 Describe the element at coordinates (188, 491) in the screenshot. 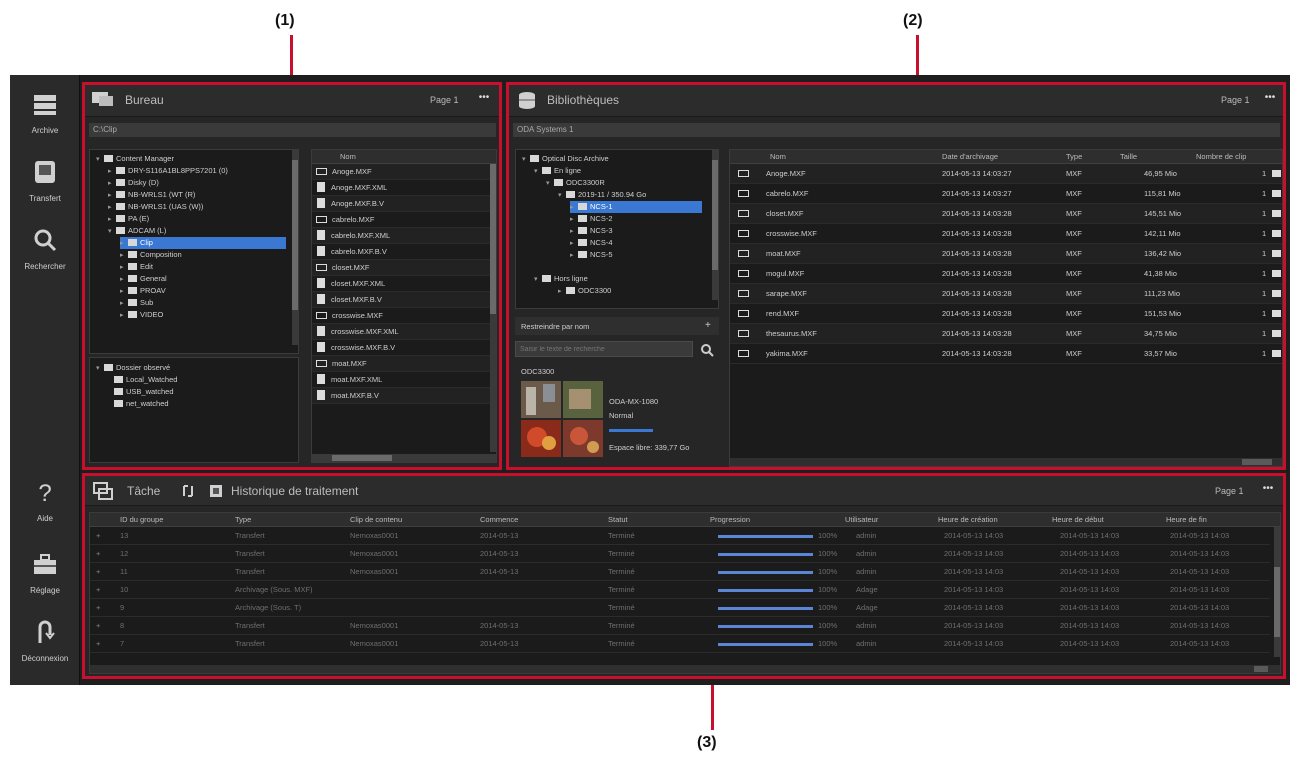

I see `refresh-icon` at that location.